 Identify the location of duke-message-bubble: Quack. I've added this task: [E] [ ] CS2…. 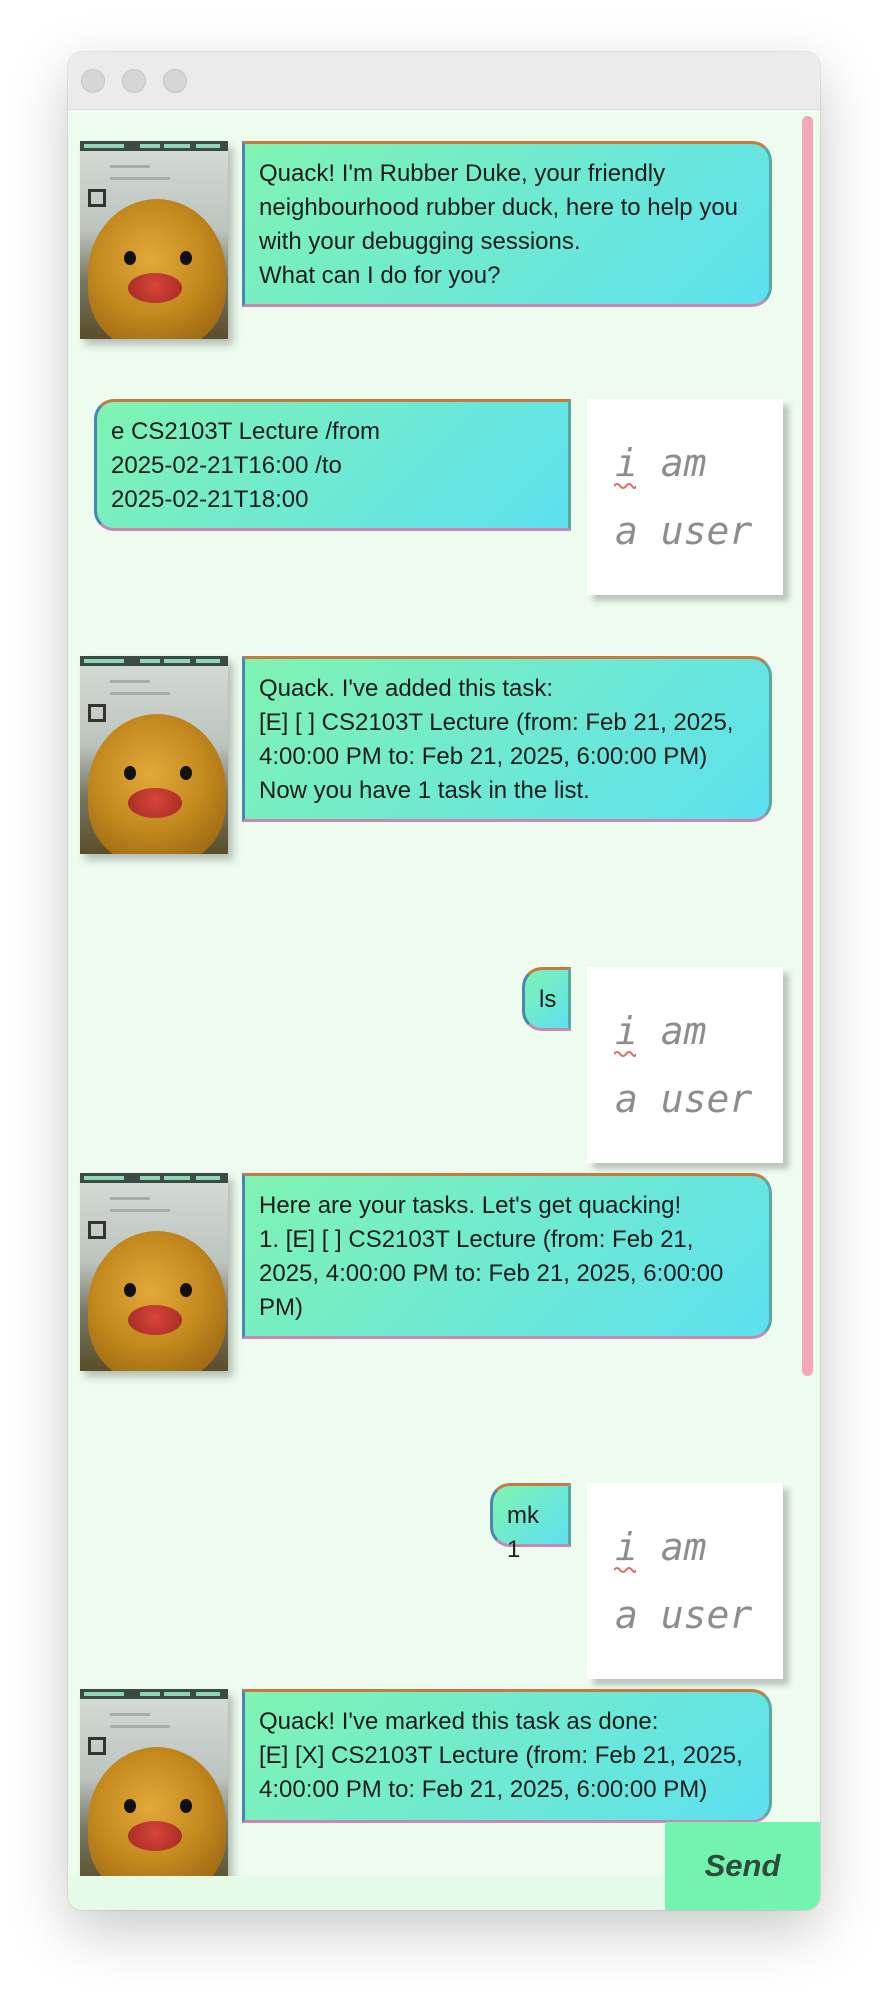
(507, 739).